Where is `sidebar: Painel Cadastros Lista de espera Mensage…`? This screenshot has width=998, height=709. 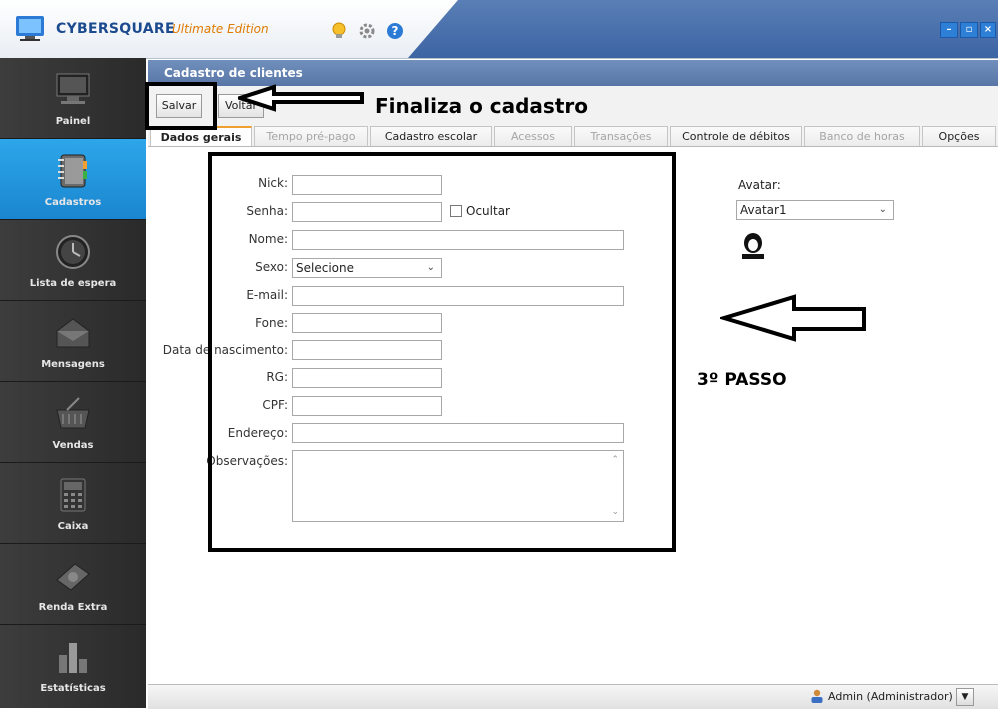 sidebar: Painel Cadastros Lista de espera Mensage… is located at coordinates (73, 383).